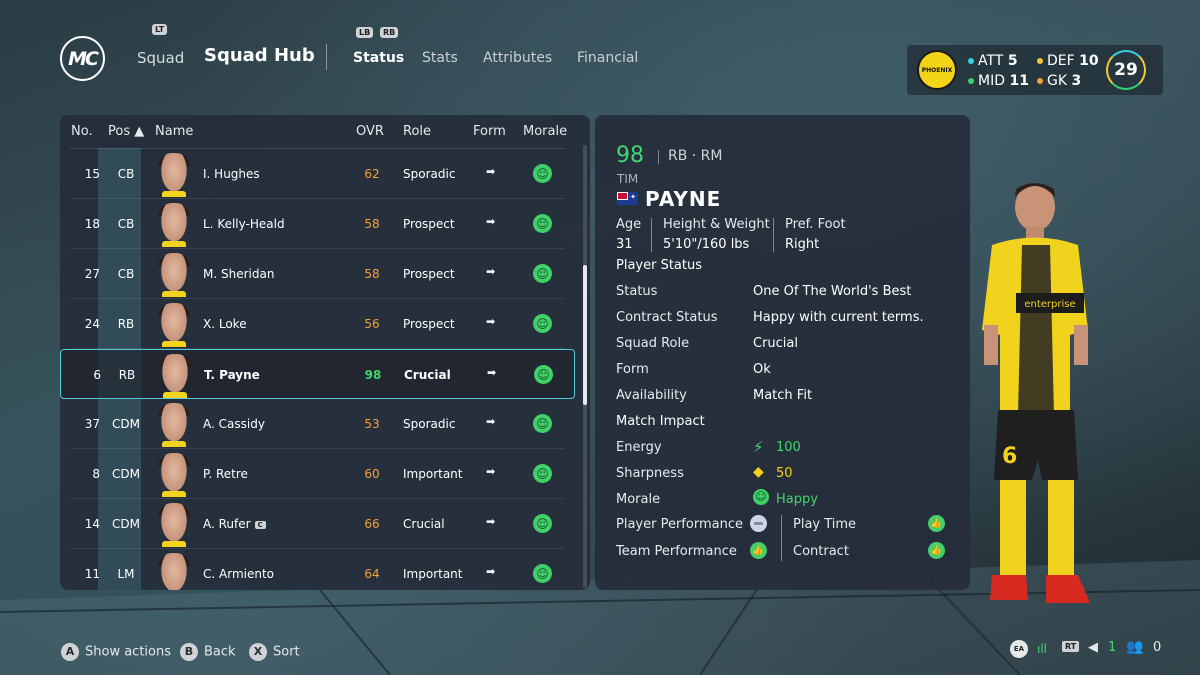 Image resolution: width=1200 pixels, height=675 pixels. I want to click on header-morale: Morale, so click(545, 131).